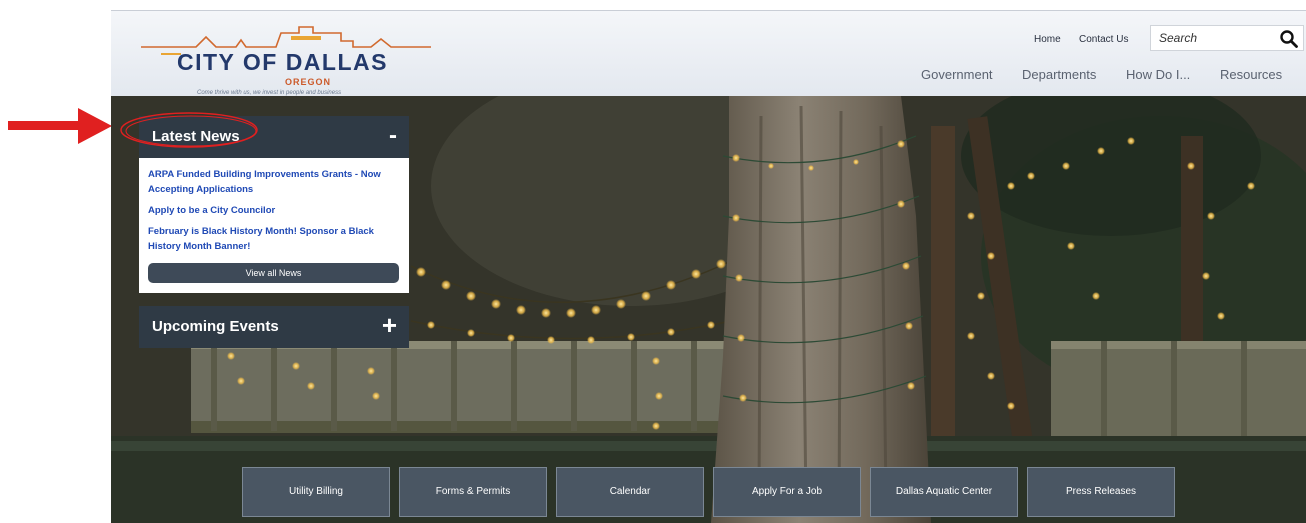  I want to click on quick-link-apply-job: Apply For a Job, so click(787, 492).